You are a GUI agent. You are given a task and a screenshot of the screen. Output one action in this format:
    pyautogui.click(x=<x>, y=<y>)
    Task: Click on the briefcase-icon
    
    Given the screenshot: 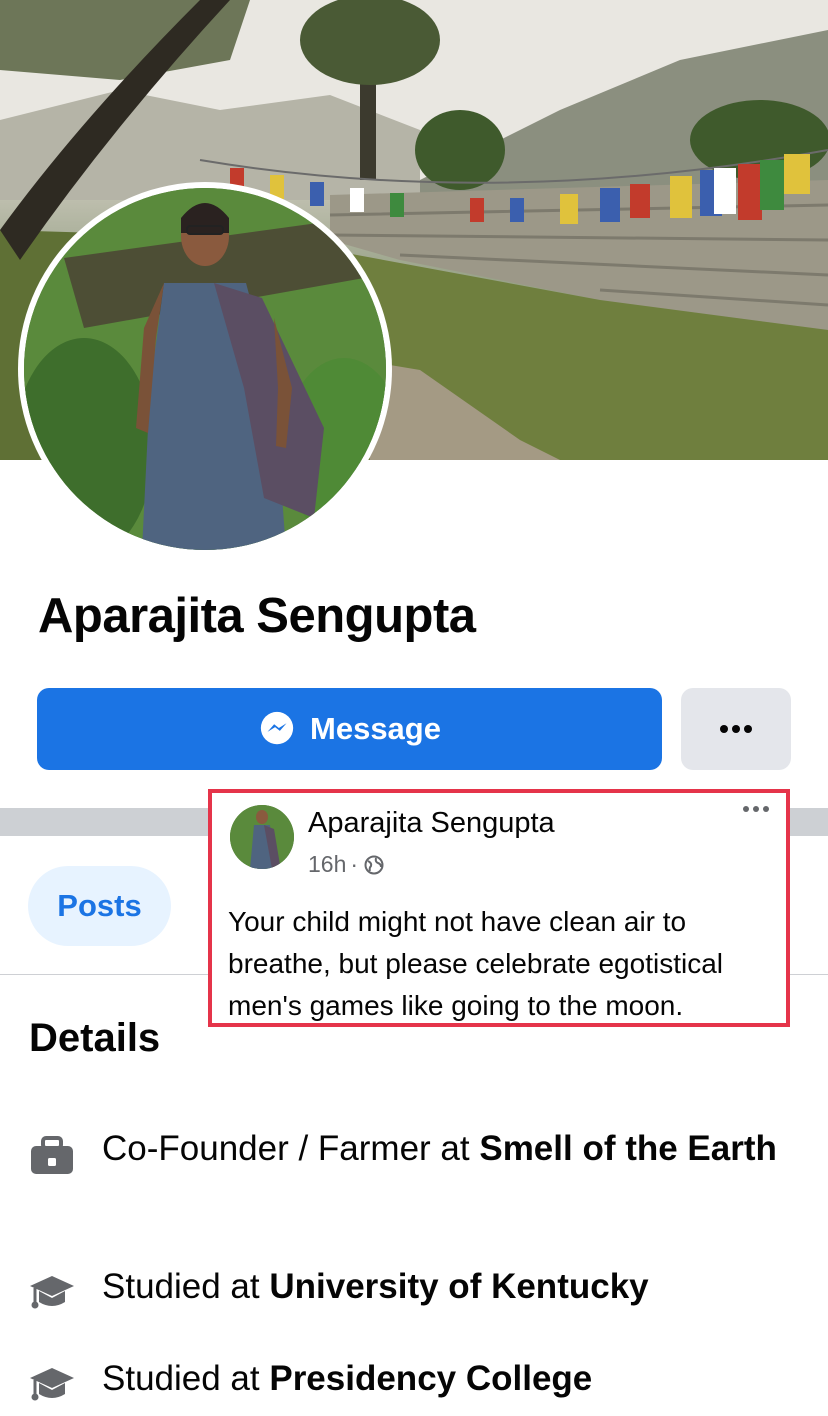 What is the action you would take?
    pyautogui.click(x=52, y=1155)
    